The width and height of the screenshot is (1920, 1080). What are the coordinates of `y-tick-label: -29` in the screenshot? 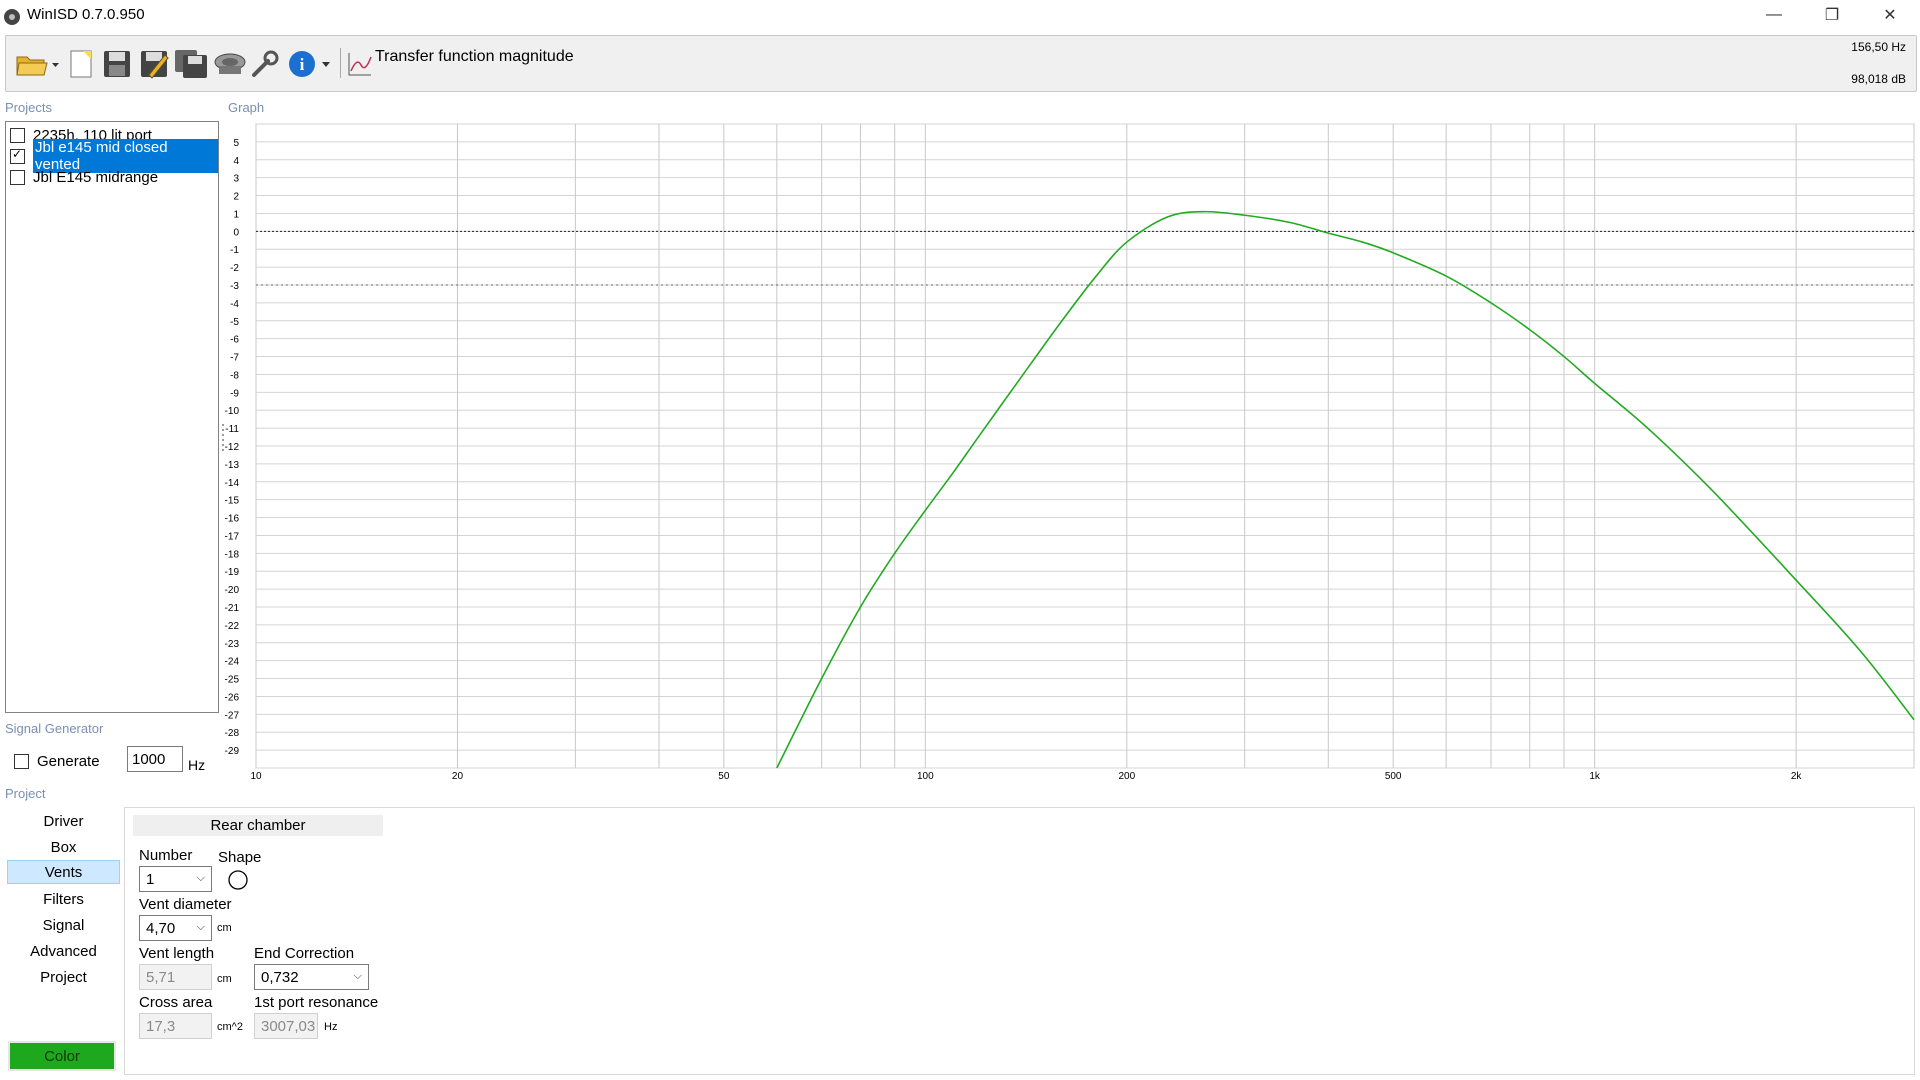 It's located at (232, 751).